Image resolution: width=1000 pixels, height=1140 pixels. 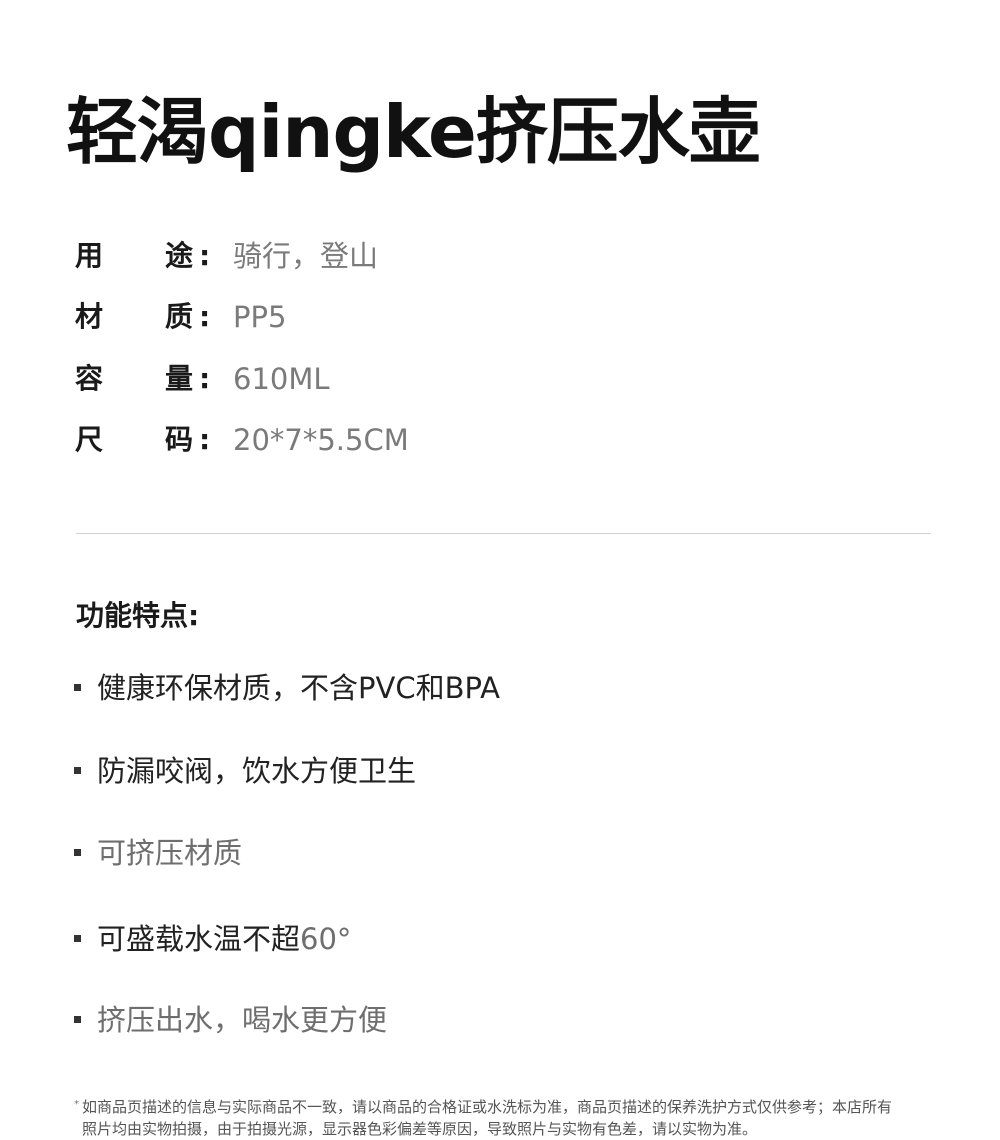 What do you see at coordinates (425, 379) in the screenshot?
I see `spec-row-capacity: 容 量 : 610ML` at bounding box center [425, 379].